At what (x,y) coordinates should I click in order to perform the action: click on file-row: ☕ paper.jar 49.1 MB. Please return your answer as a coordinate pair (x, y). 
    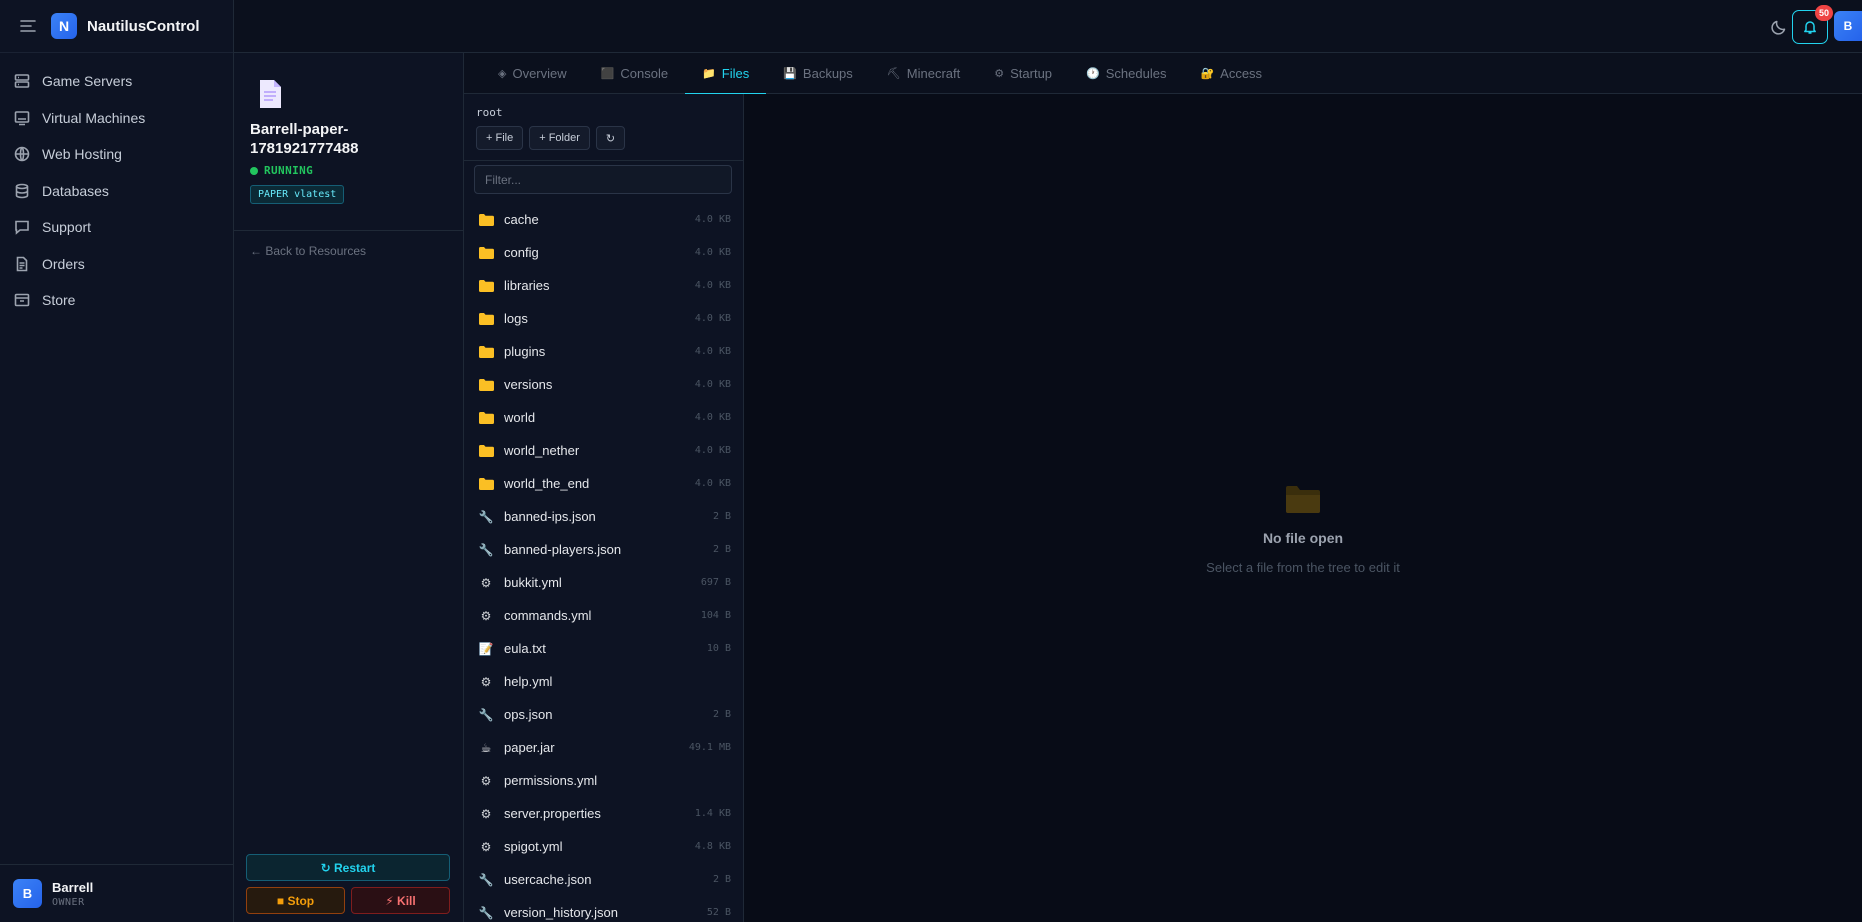
    Looking at the image, I should click on (603, 747).